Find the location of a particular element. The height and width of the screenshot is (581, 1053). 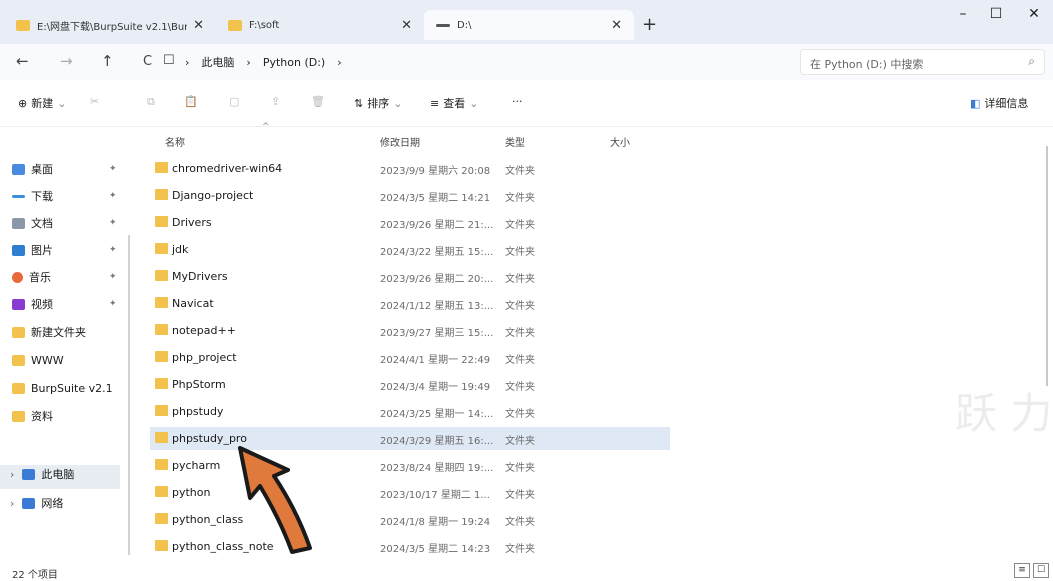

breadcrumb-this-pc: 此电脑 is located at coordinates (217, 62).